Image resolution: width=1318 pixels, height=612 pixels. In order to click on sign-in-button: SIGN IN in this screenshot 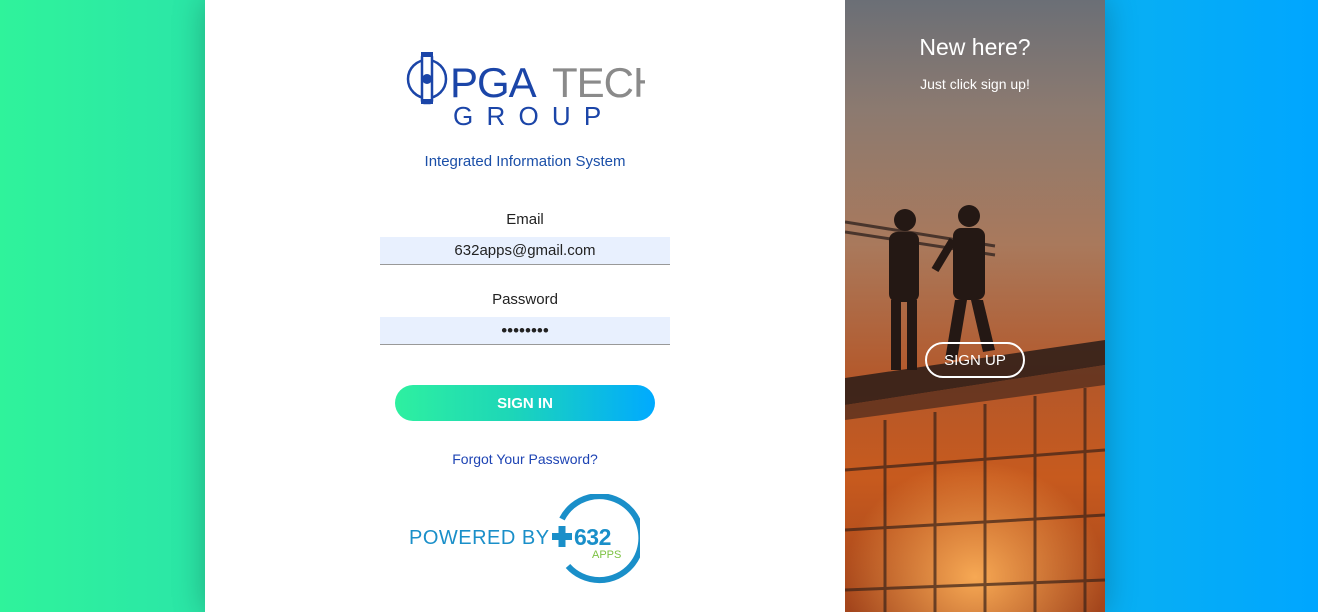, I will do `click(525, 403)`.